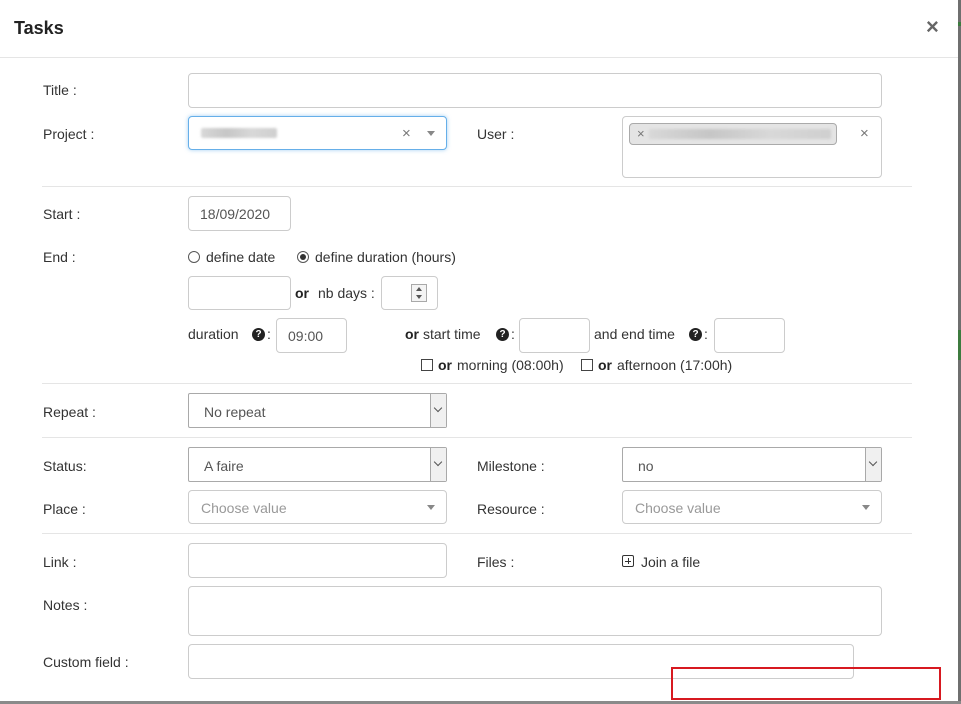 The width and height of the screenshot is (961, 704). I want to click on spin-down-icon, so click(419, 297).